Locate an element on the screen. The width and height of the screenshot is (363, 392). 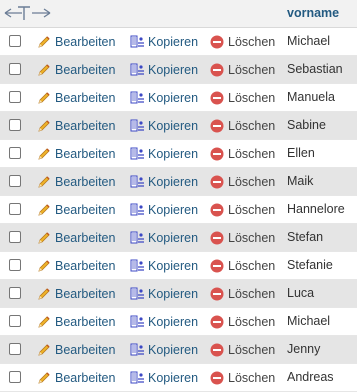
table-row: Bearbeiten Kopieren Löschen Luca is located at coordinates (178, 294).